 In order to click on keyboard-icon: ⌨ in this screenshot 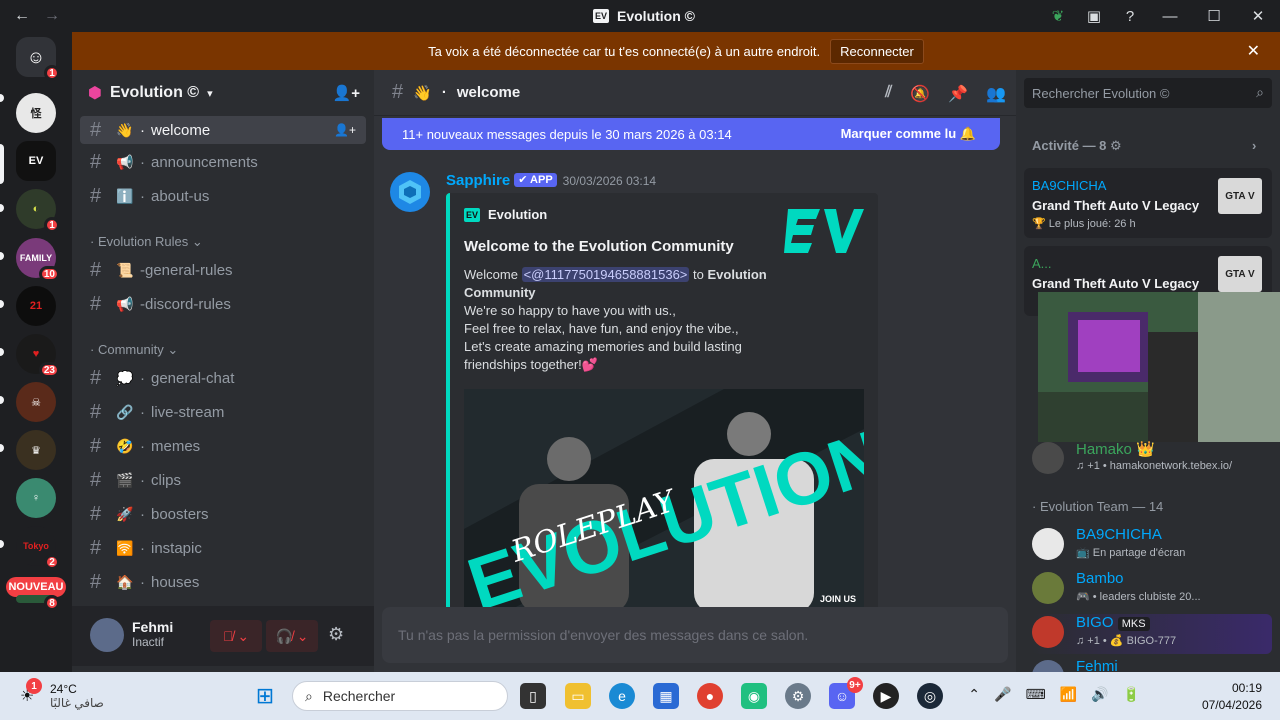, I will do `click(1035, 694)`.